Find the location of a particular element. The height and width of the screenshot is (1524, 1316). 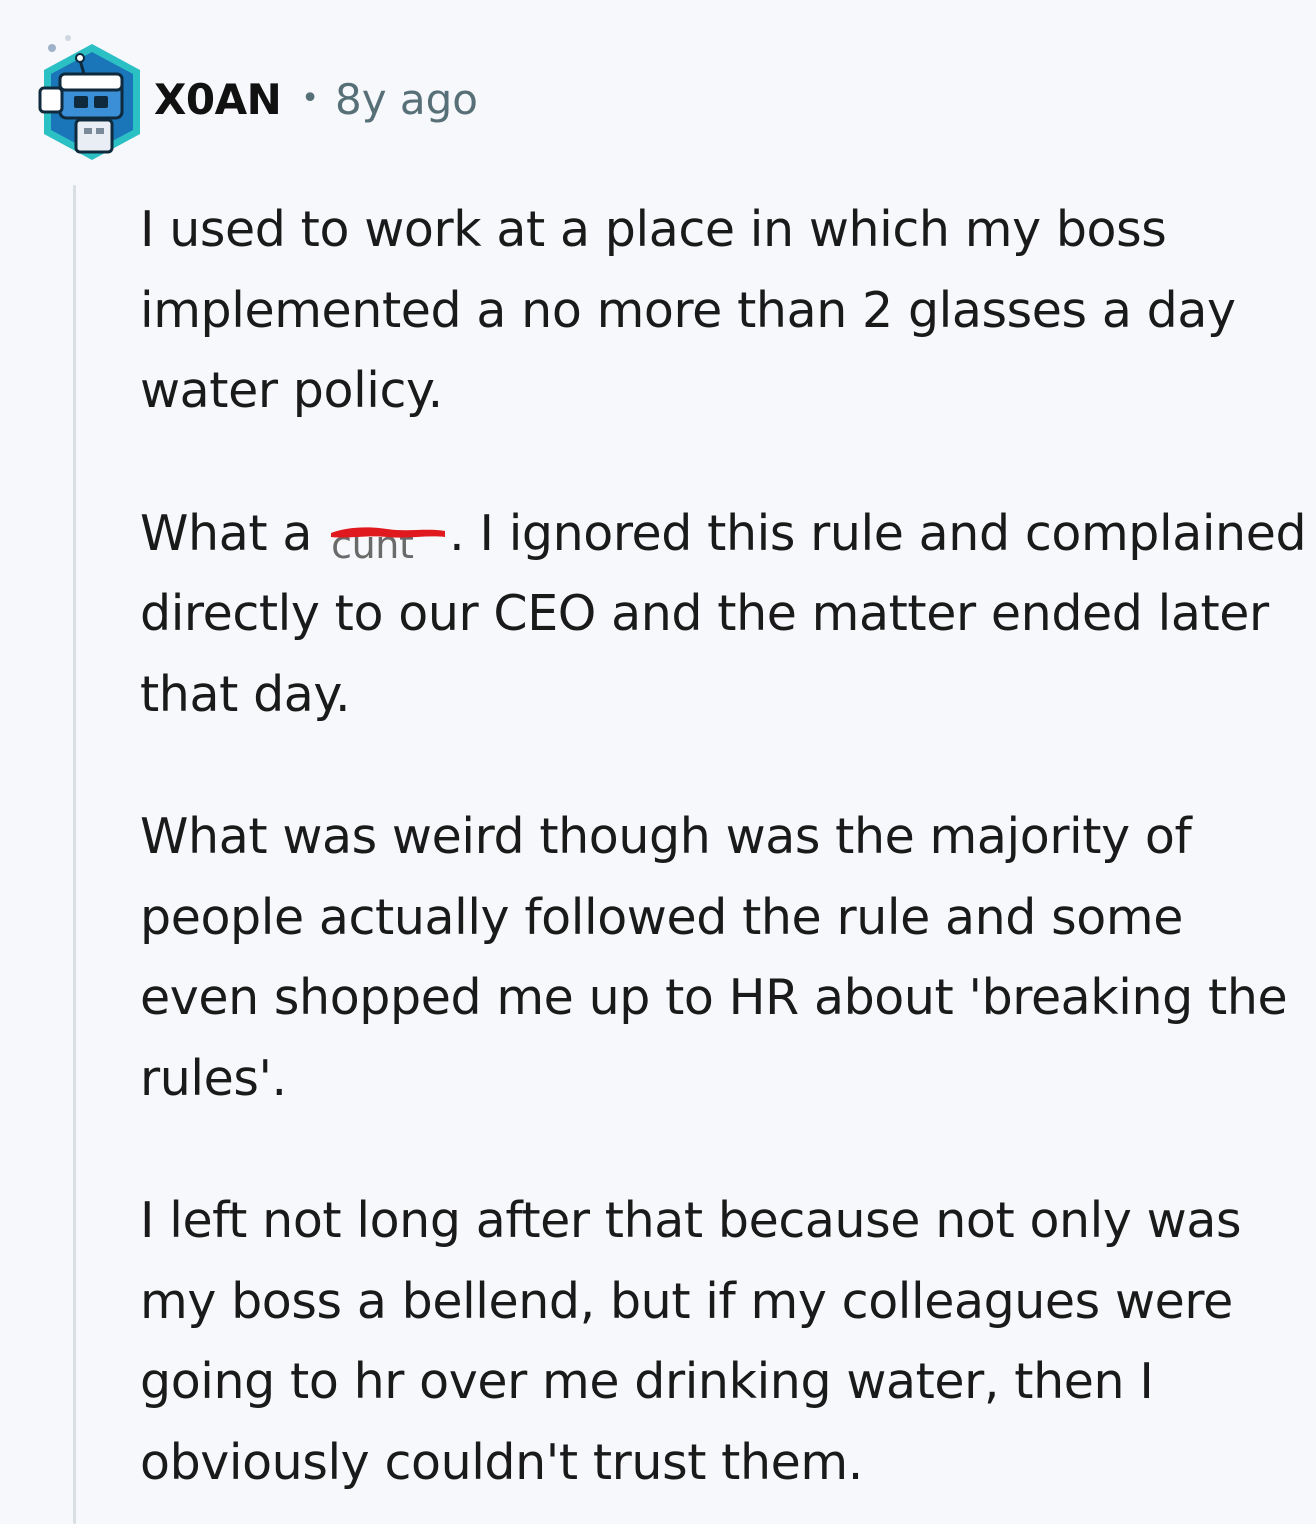

comment-header: X0AN • 8y ago is located at coordinates (254, 100).